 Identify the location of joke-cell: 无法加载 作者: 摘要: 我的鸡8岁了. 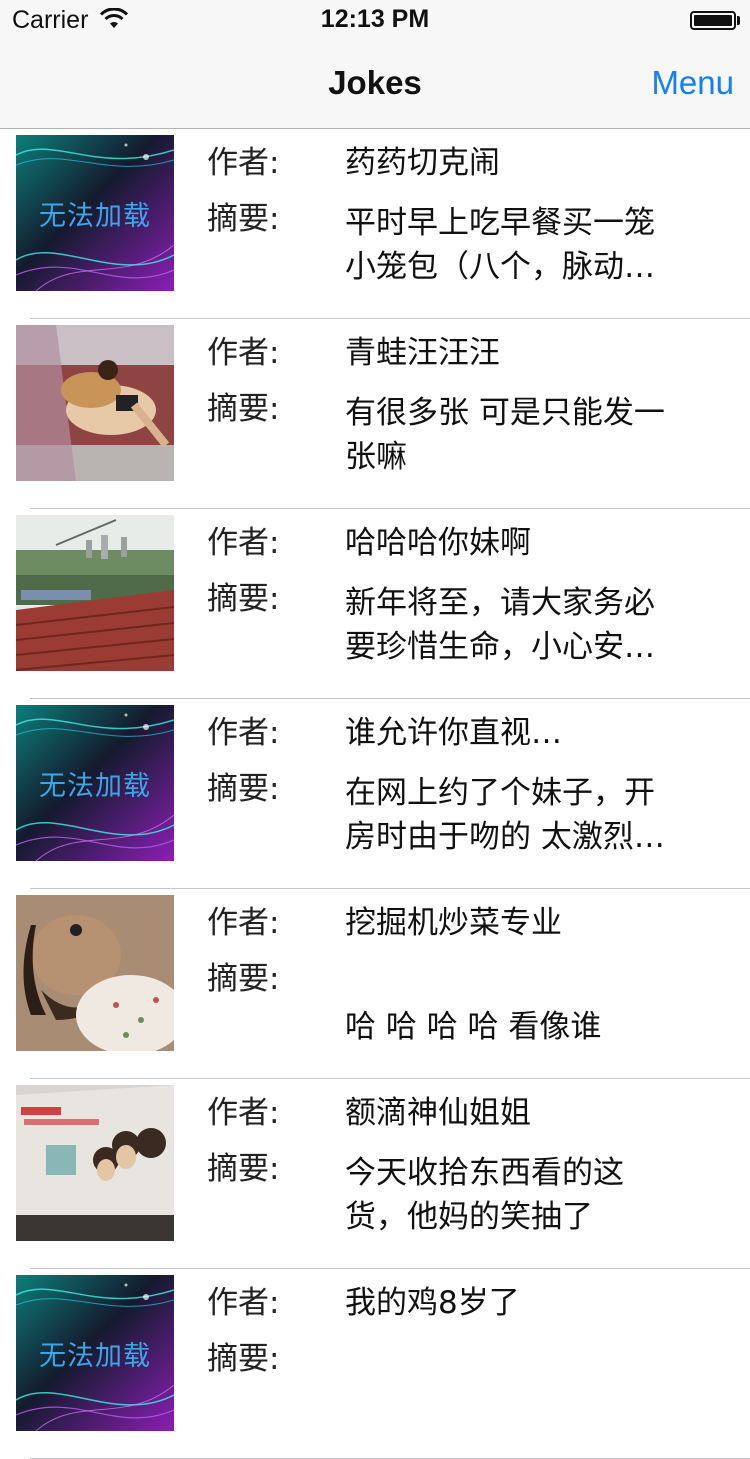
(375, 1364).